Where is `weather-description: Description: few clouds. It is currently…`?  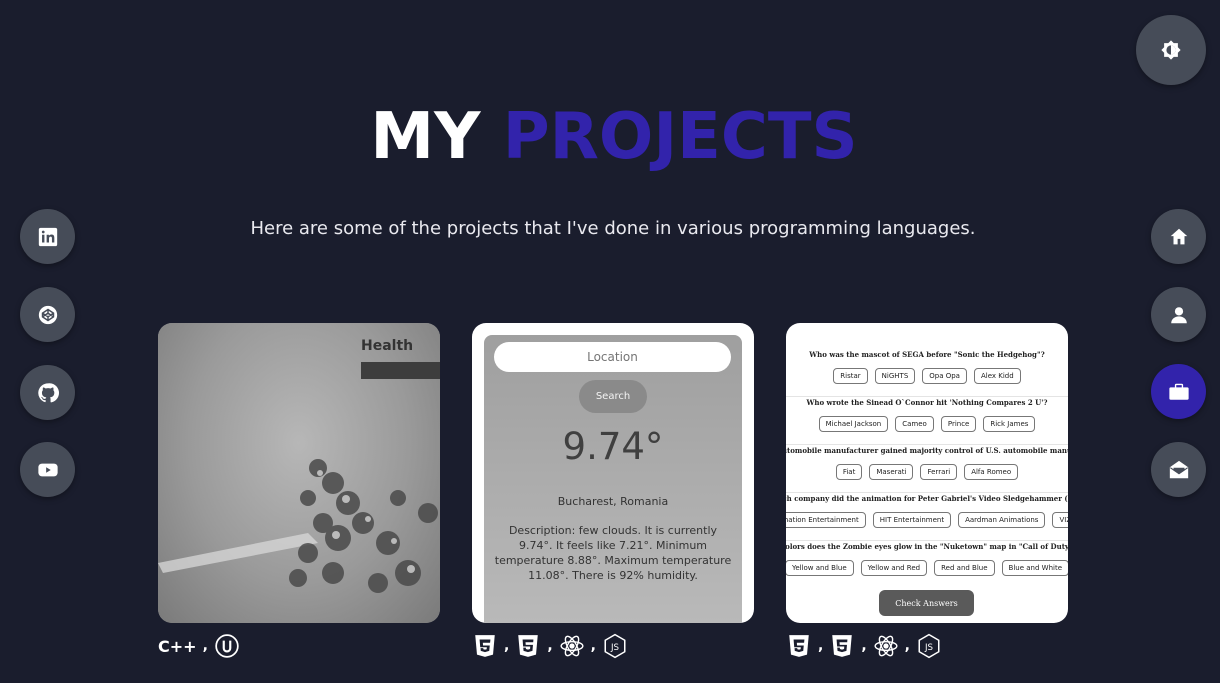
weather-description: Description: few clouds. It is currently… is located at coordinates (613, 553).